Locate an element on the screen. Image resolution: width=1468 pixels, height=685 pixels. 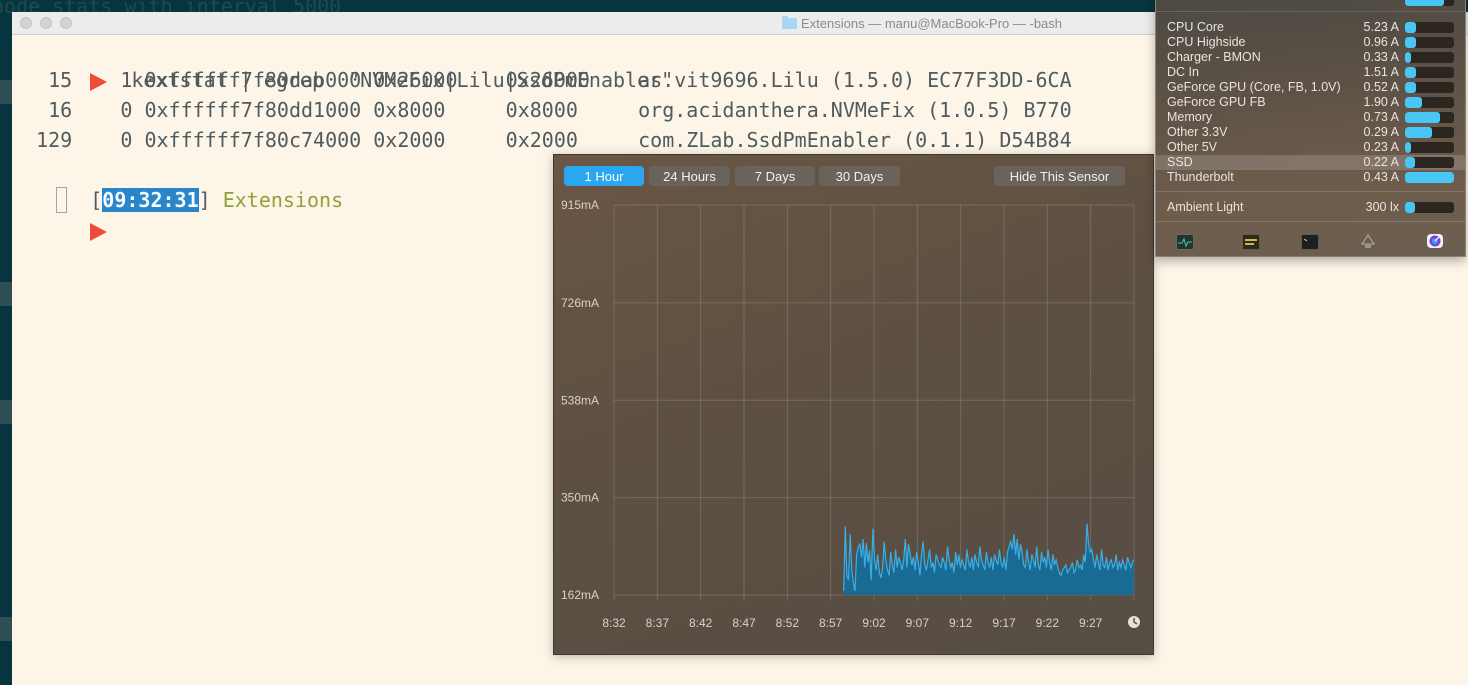
activity-monitor-icon is located at coordinates (1185, 242).